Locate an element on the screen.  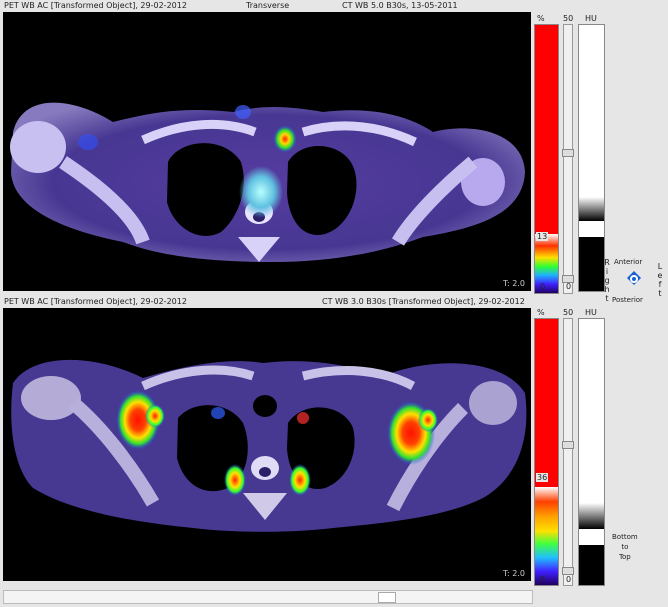
pet-threshold-value: 36 is located at coordinates (542, 477).